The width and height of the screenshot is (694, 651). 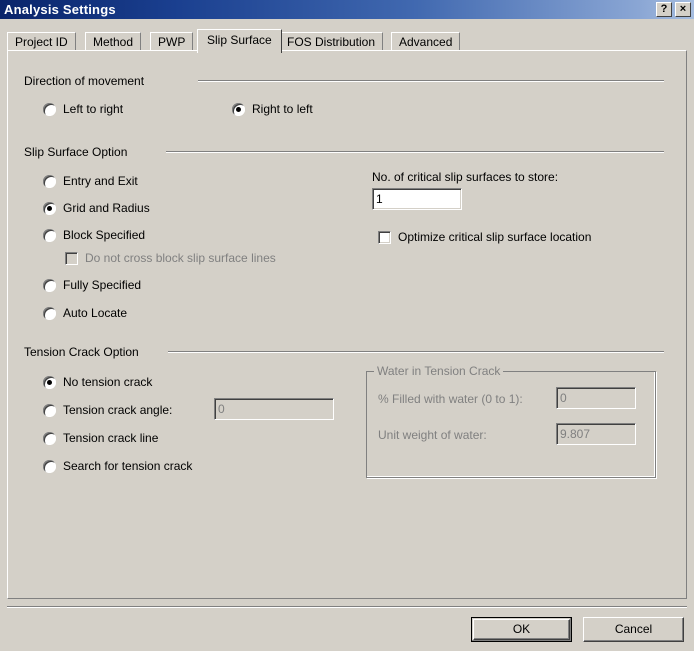 What do you see at coordinates (49, 285) in the screenshot?
I see `radio-fully-specified` at bounding box center [49, 285].